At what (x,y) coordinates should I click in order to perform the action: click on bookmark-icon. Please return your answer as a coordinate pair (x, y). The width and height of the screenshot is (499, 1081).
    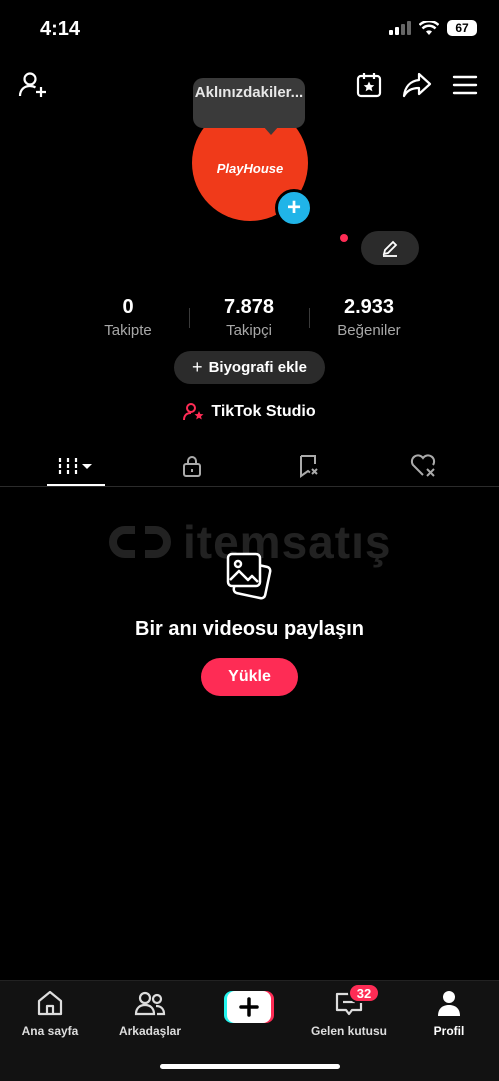
    Looking at the image, I should click on (308, 466).